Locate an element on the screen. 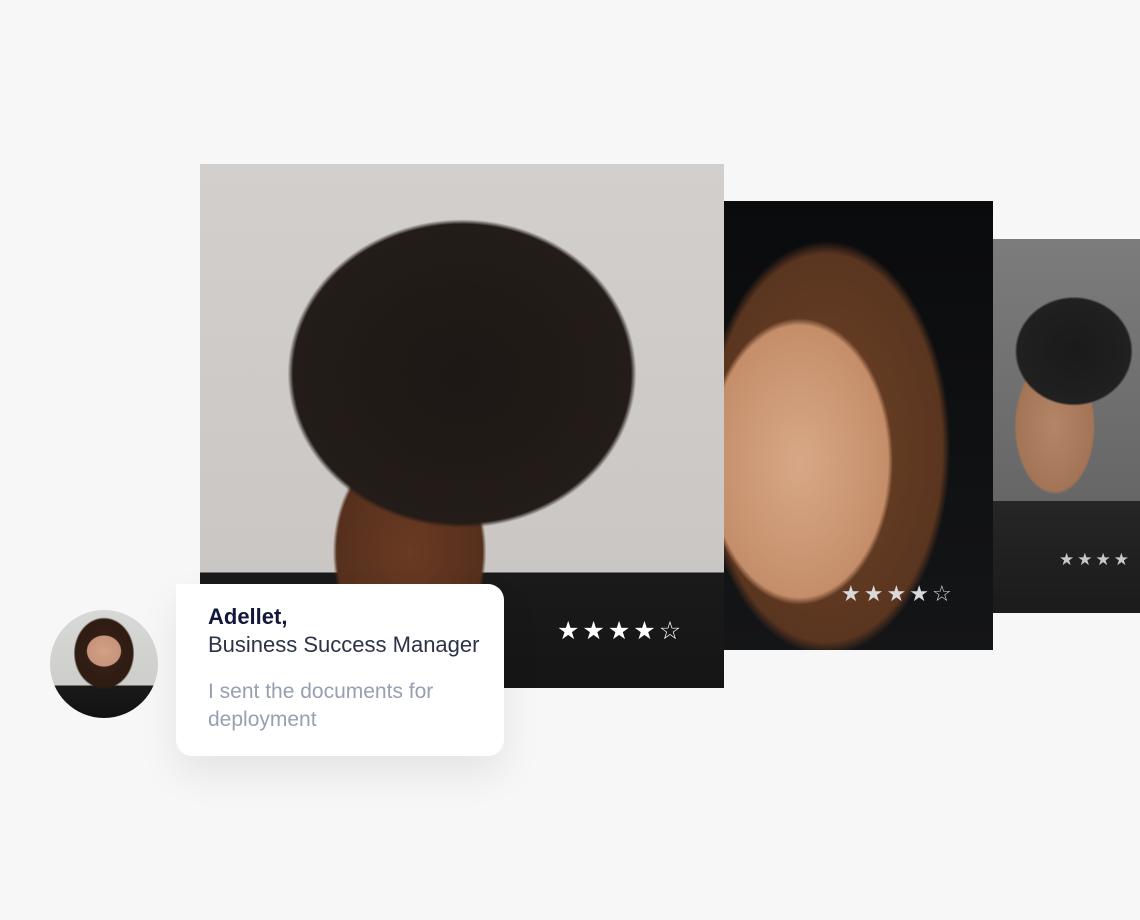 Image resolution: width=1140 pixels, height=920 pixels. sender-role: Business Success Manager is located at coordinates (344, 644).